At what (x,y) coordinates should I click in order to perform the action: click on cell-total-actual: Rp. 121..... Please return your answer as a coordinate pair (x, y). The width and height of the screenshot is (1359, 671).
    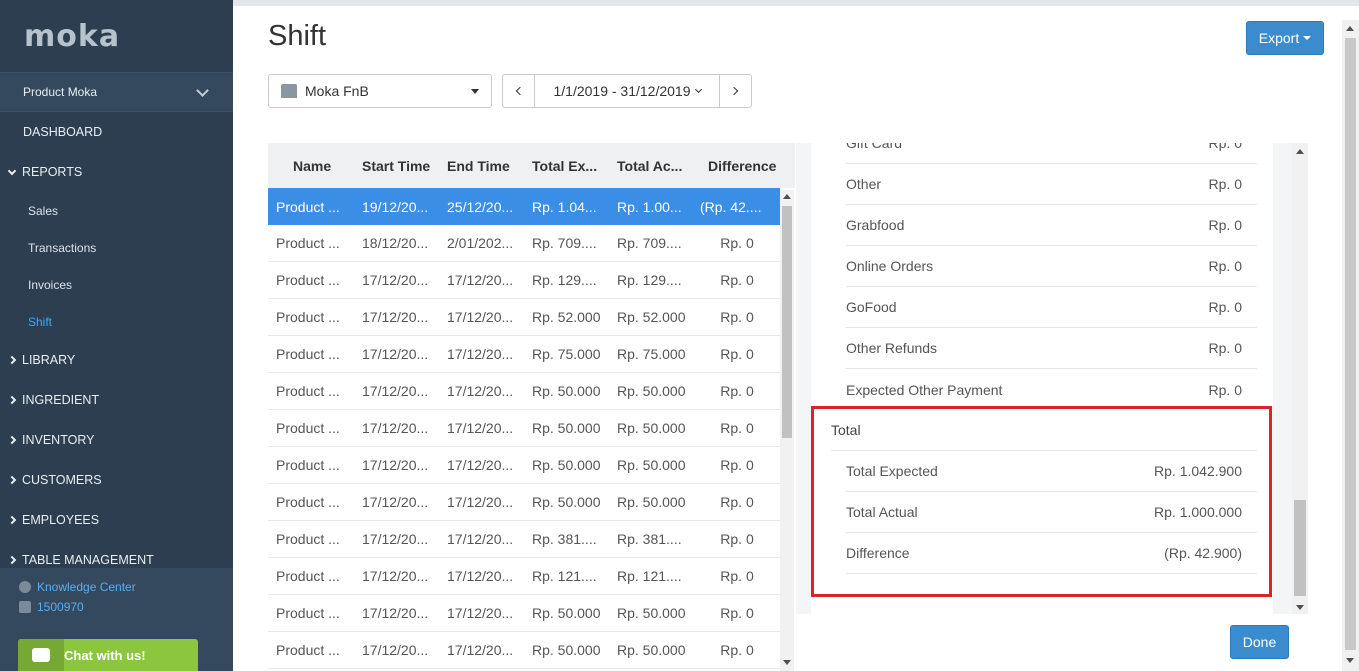
    Looking at the image, I should click on (649, 576).